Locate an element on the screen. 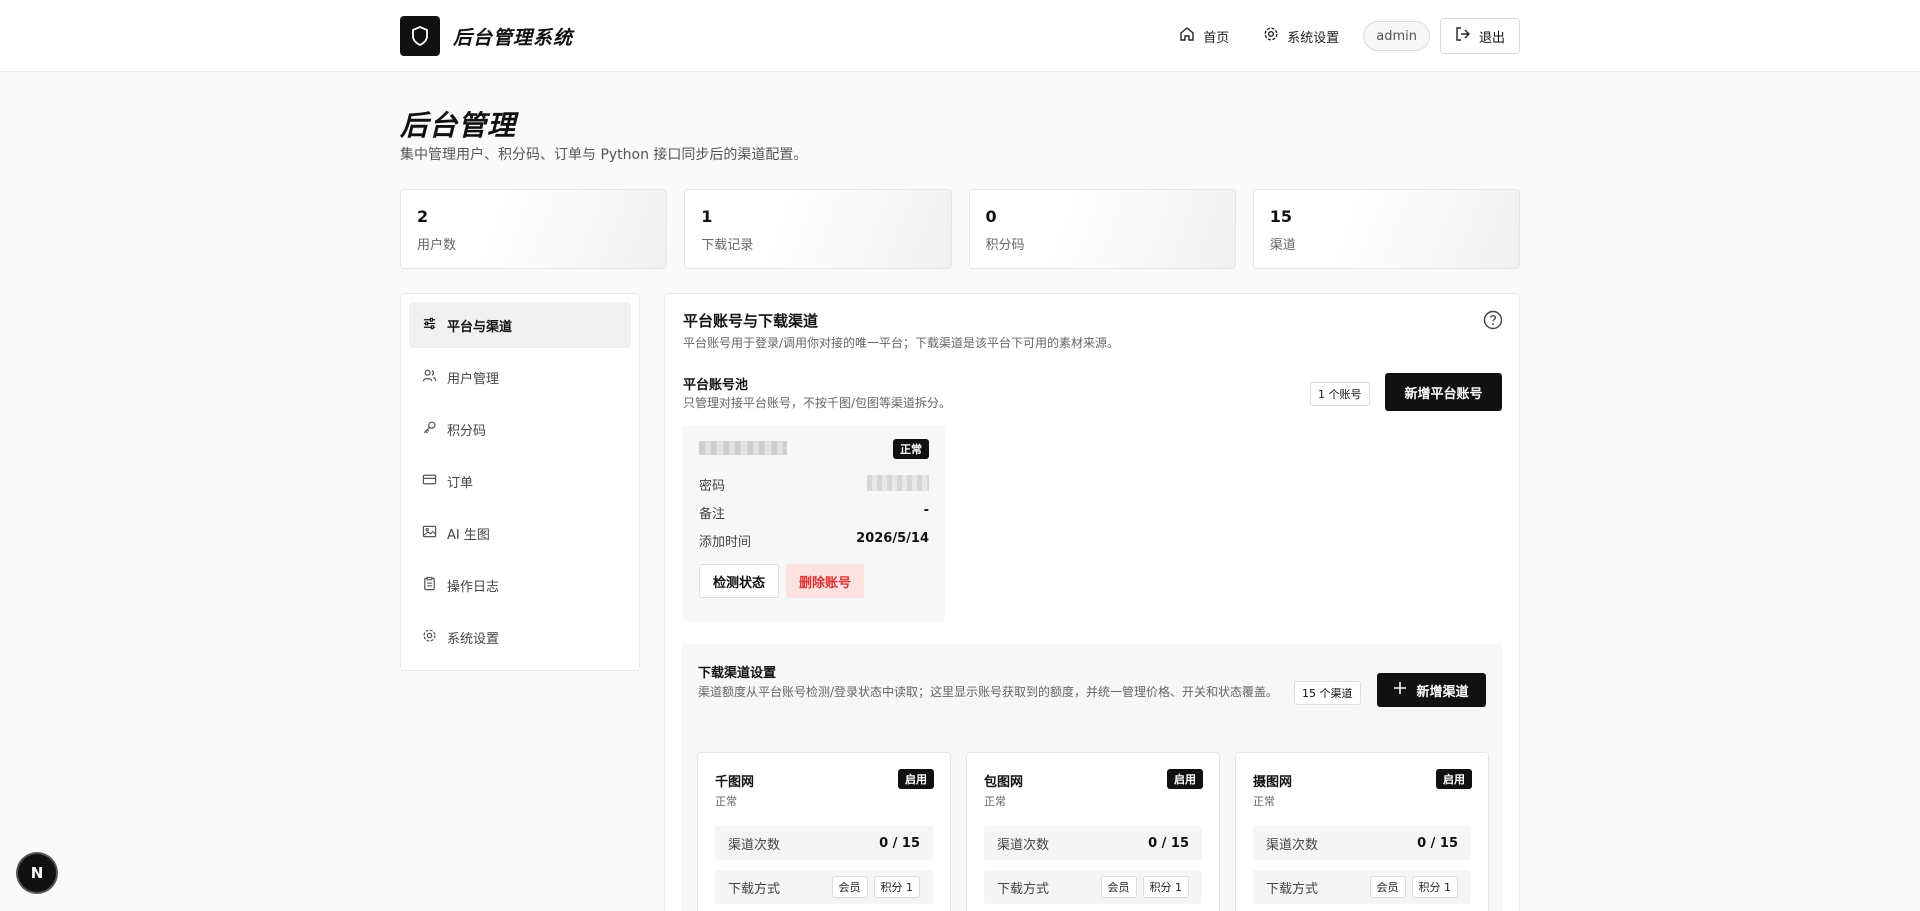  download-channel-title: 下载渠道设置 is located at coordinates (737, 673).